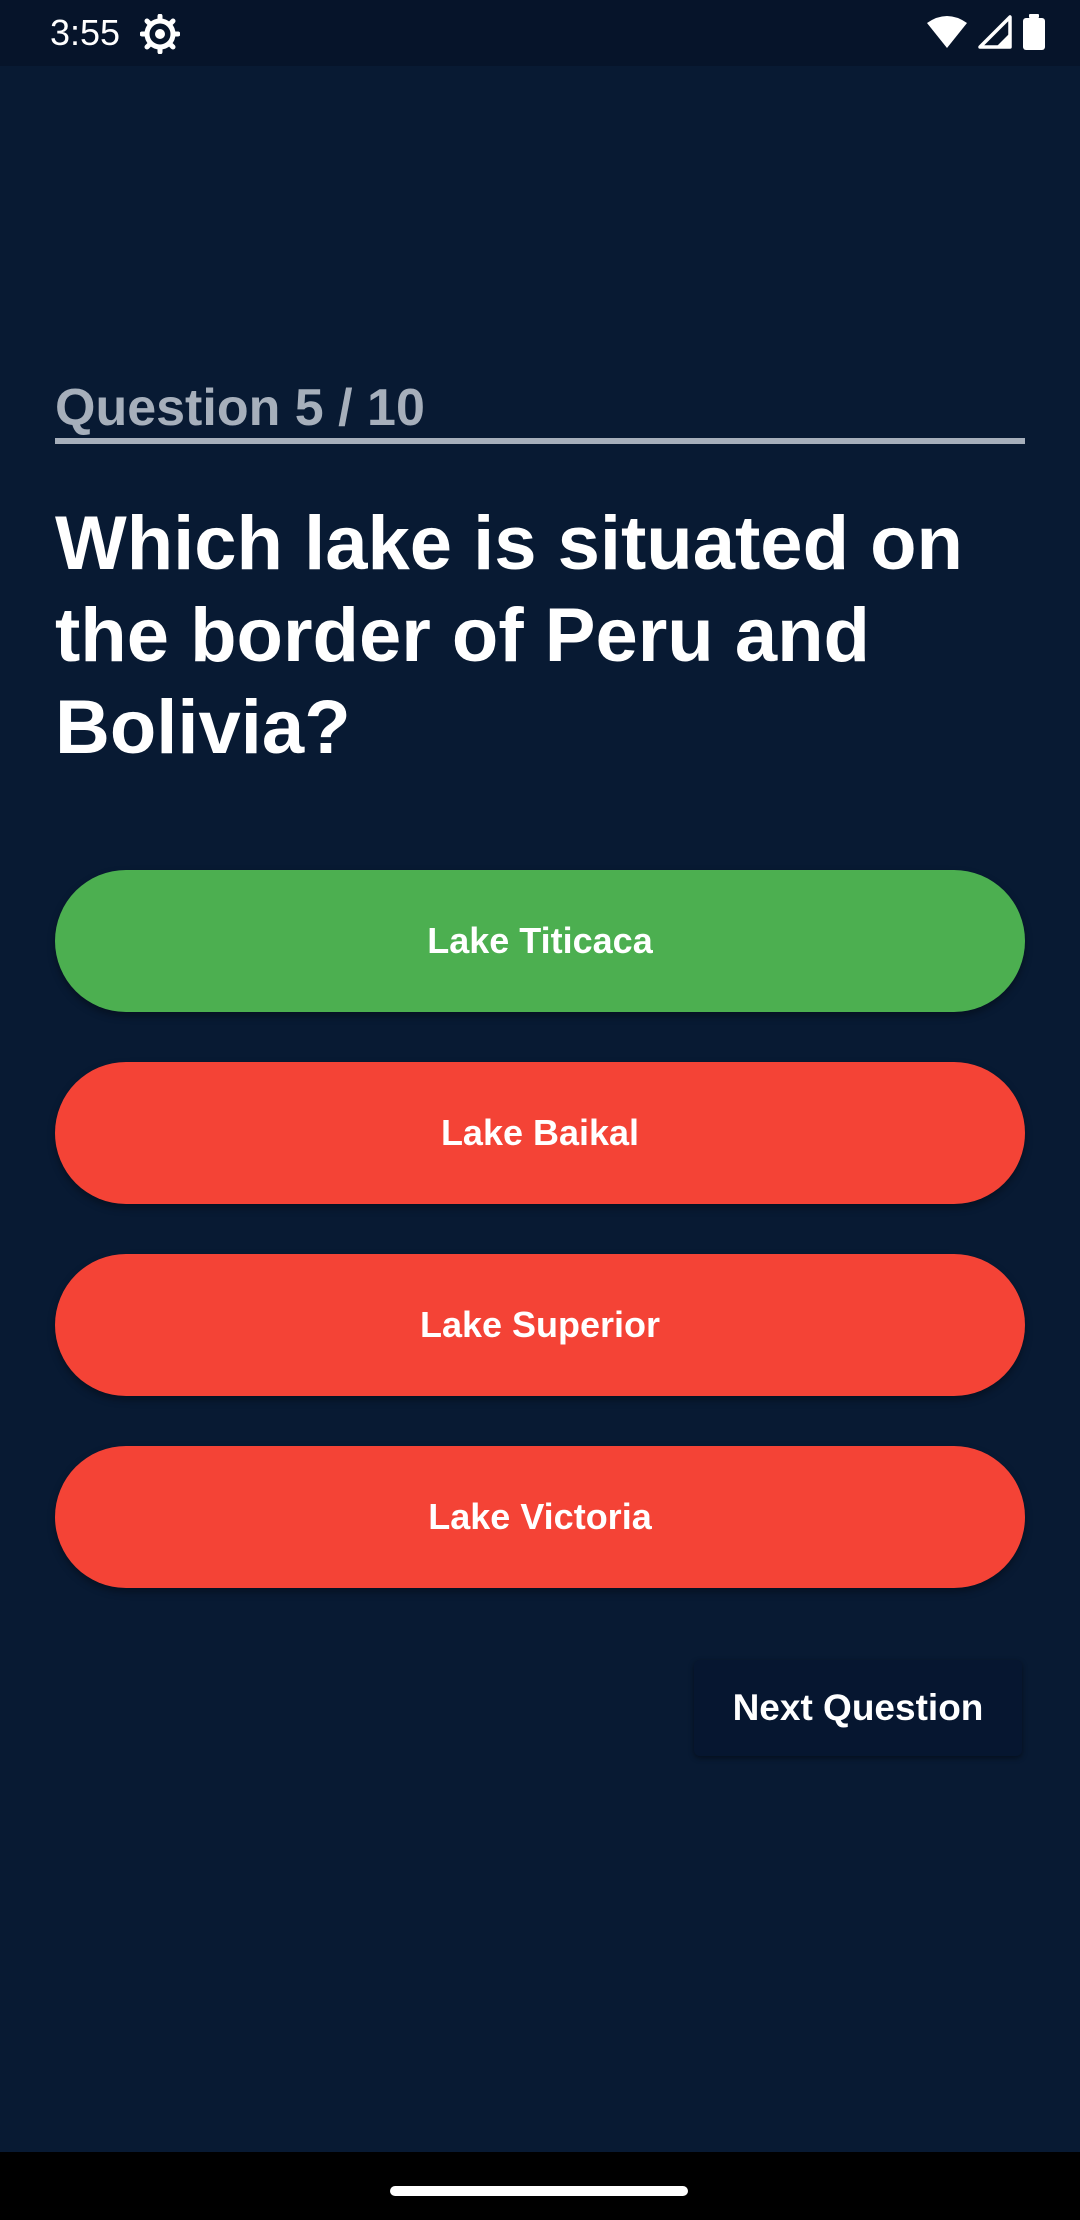 This screenshot has width=1080, height=2220. I want to click on answer-label: Lake Victoria, so click(540, 1516).